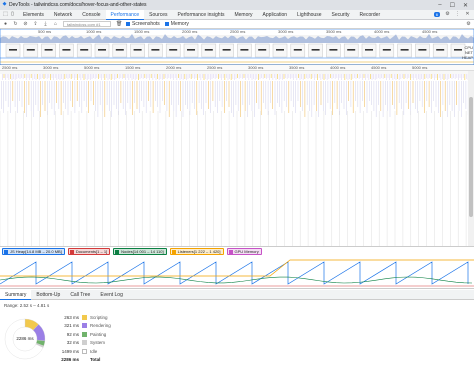 This screenshot has height=368, width=474. What do you see at coordinates (243, 15) in the screenshot?
I see `tab-memory: Memory` at bounding box center [243, 15].